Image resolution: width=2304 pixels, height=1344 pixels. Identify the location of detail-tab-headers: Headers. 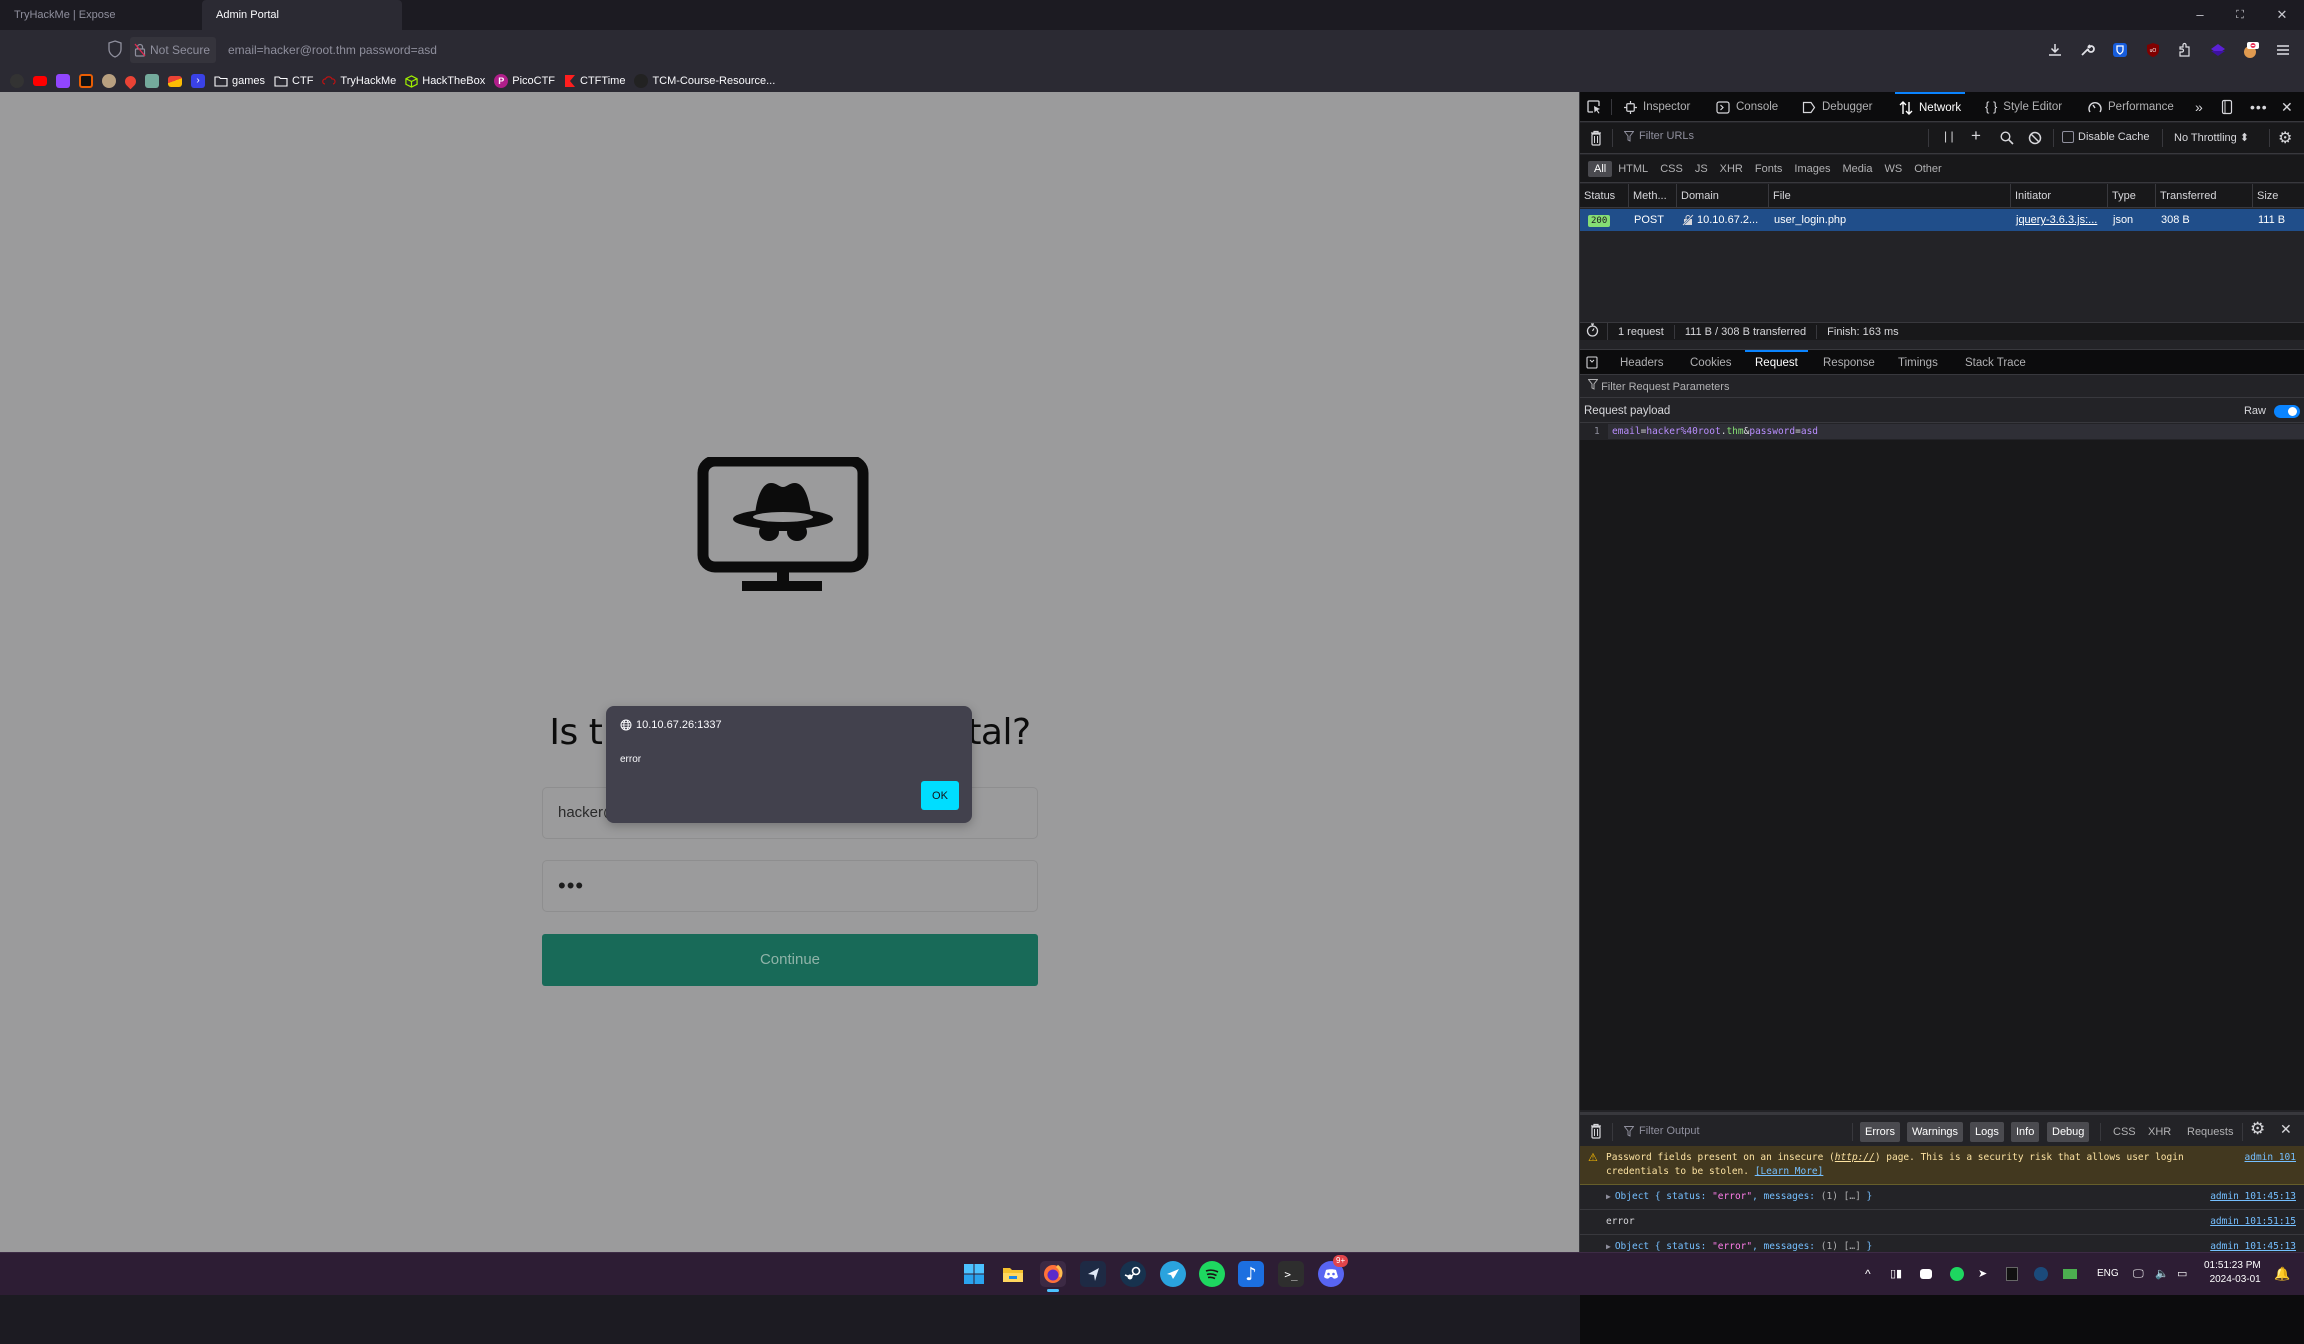
(1641, 363).